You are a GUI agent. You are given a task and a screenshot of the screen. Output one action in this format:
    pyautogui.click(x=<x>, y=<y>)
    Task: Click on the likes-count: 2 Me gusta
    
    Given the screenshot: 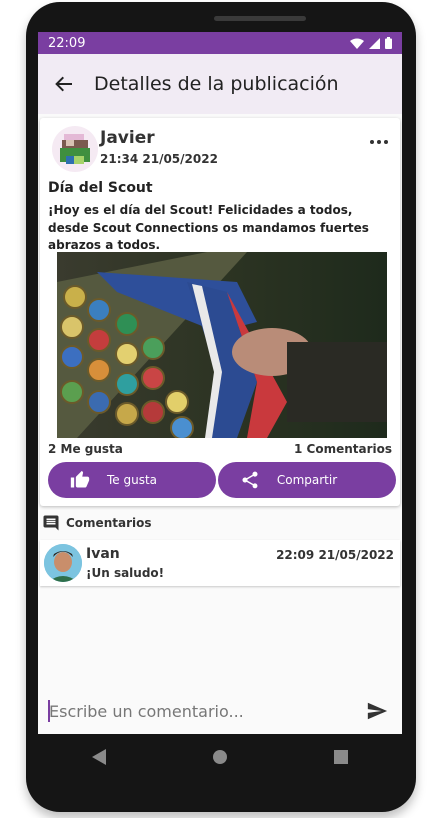 What is the action you would take?
    pyautogui.click(x=85, y=449)
    